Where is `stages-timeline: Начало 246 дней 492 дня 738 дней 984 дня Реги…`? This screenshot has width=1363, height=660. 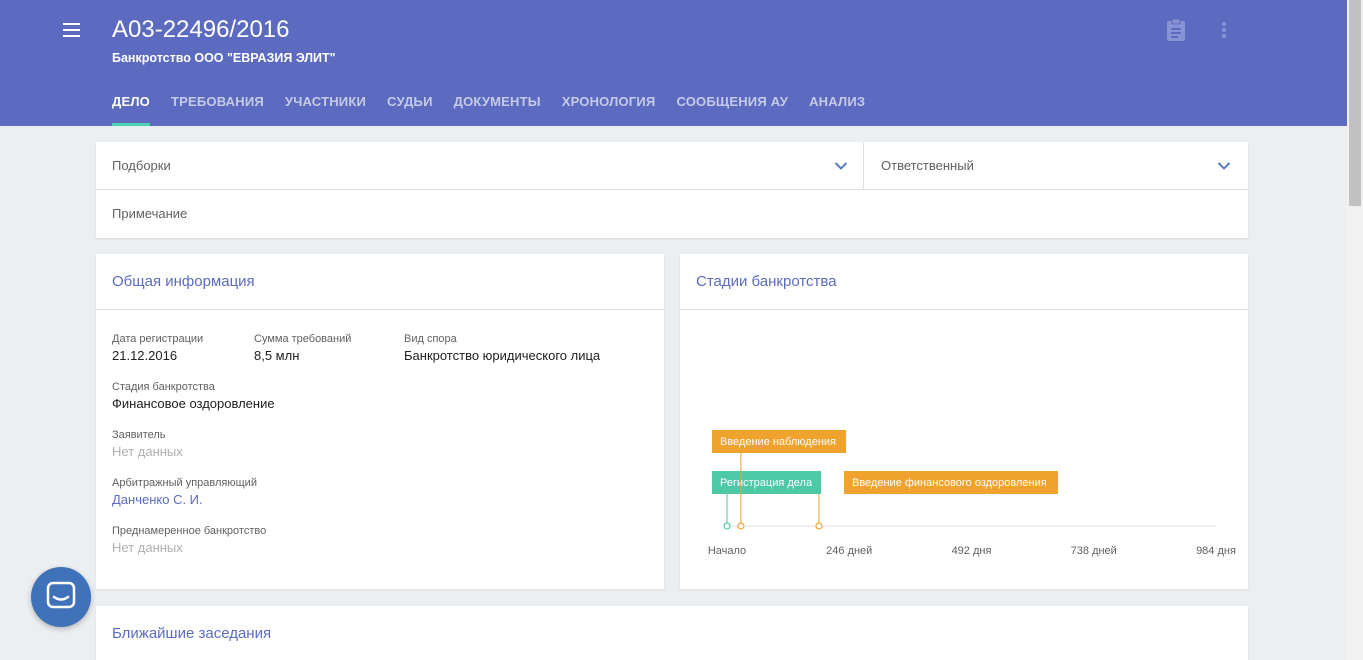 stages-timeline: Начало 246 дней 492 дня 738 дней 984 дня Реги… is located at coordinates (972, 493).